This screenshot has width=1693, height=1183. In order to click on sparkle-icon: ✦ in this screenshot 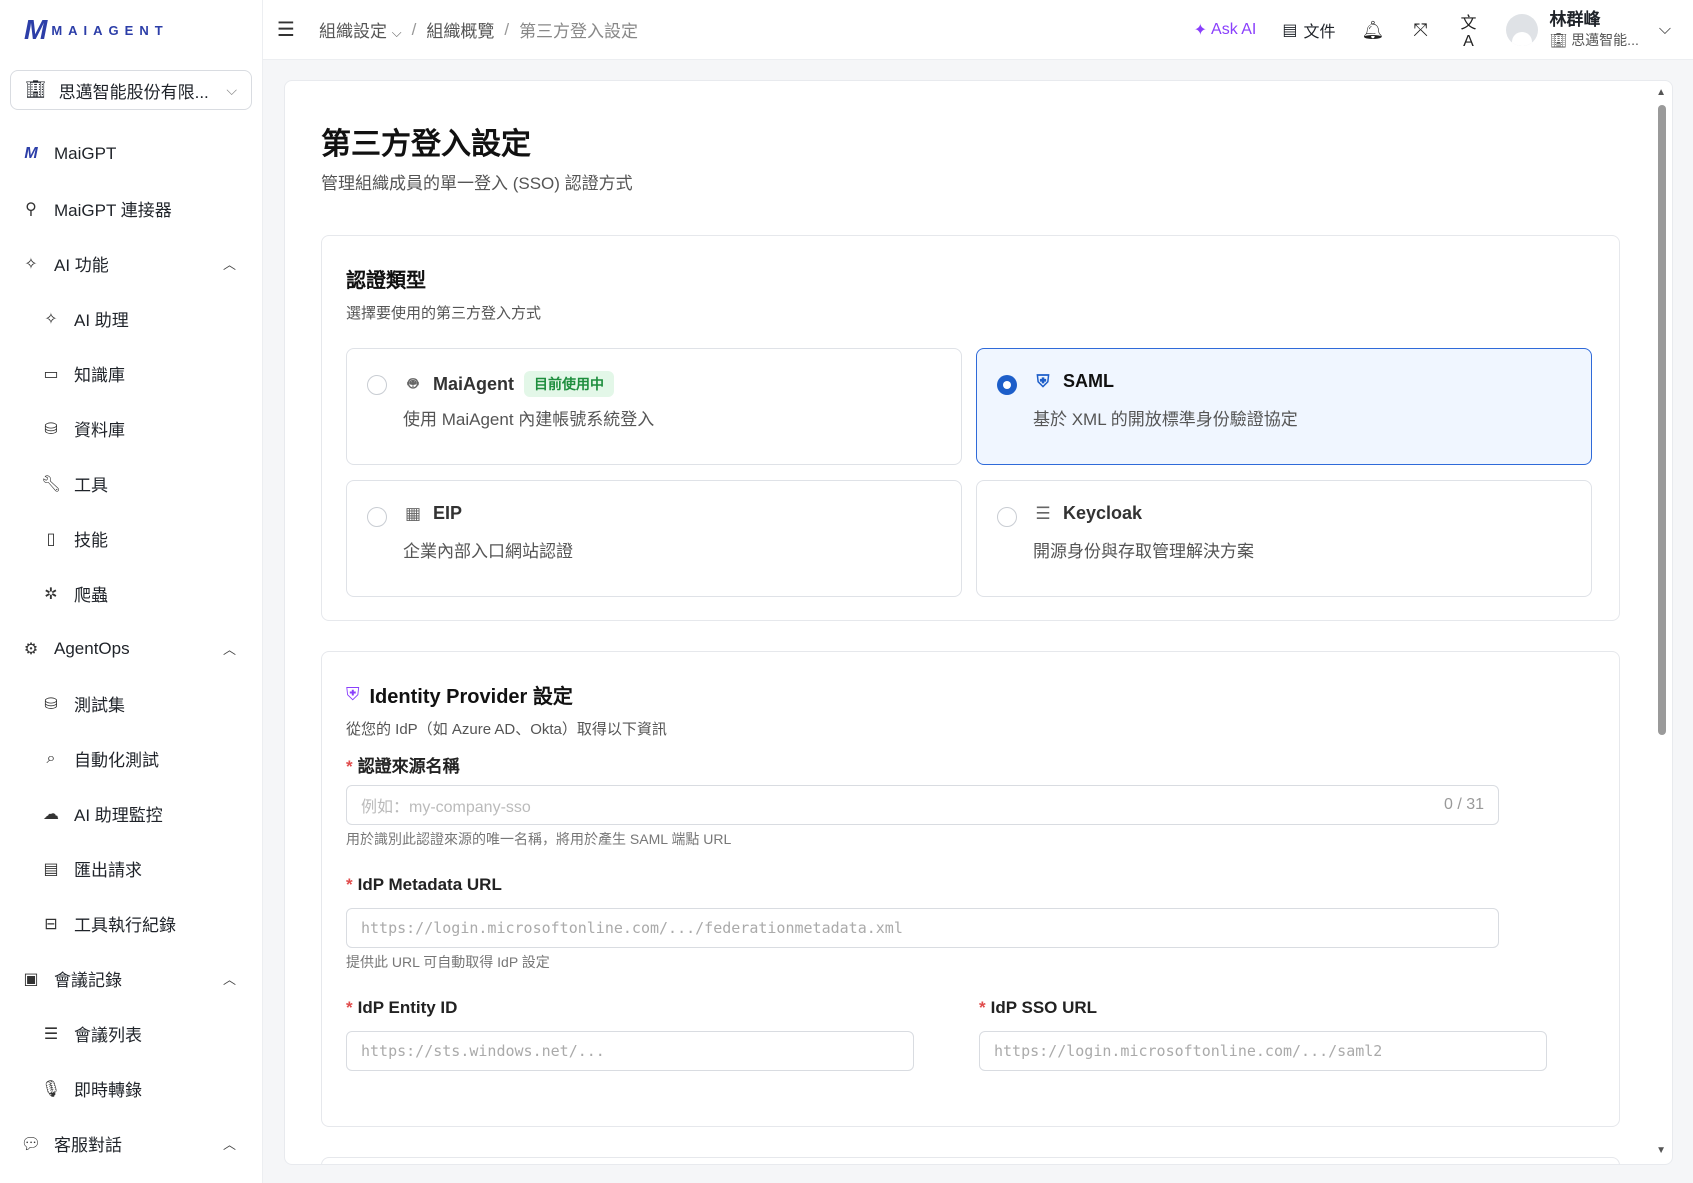, I will do `click(1200, 30)`.